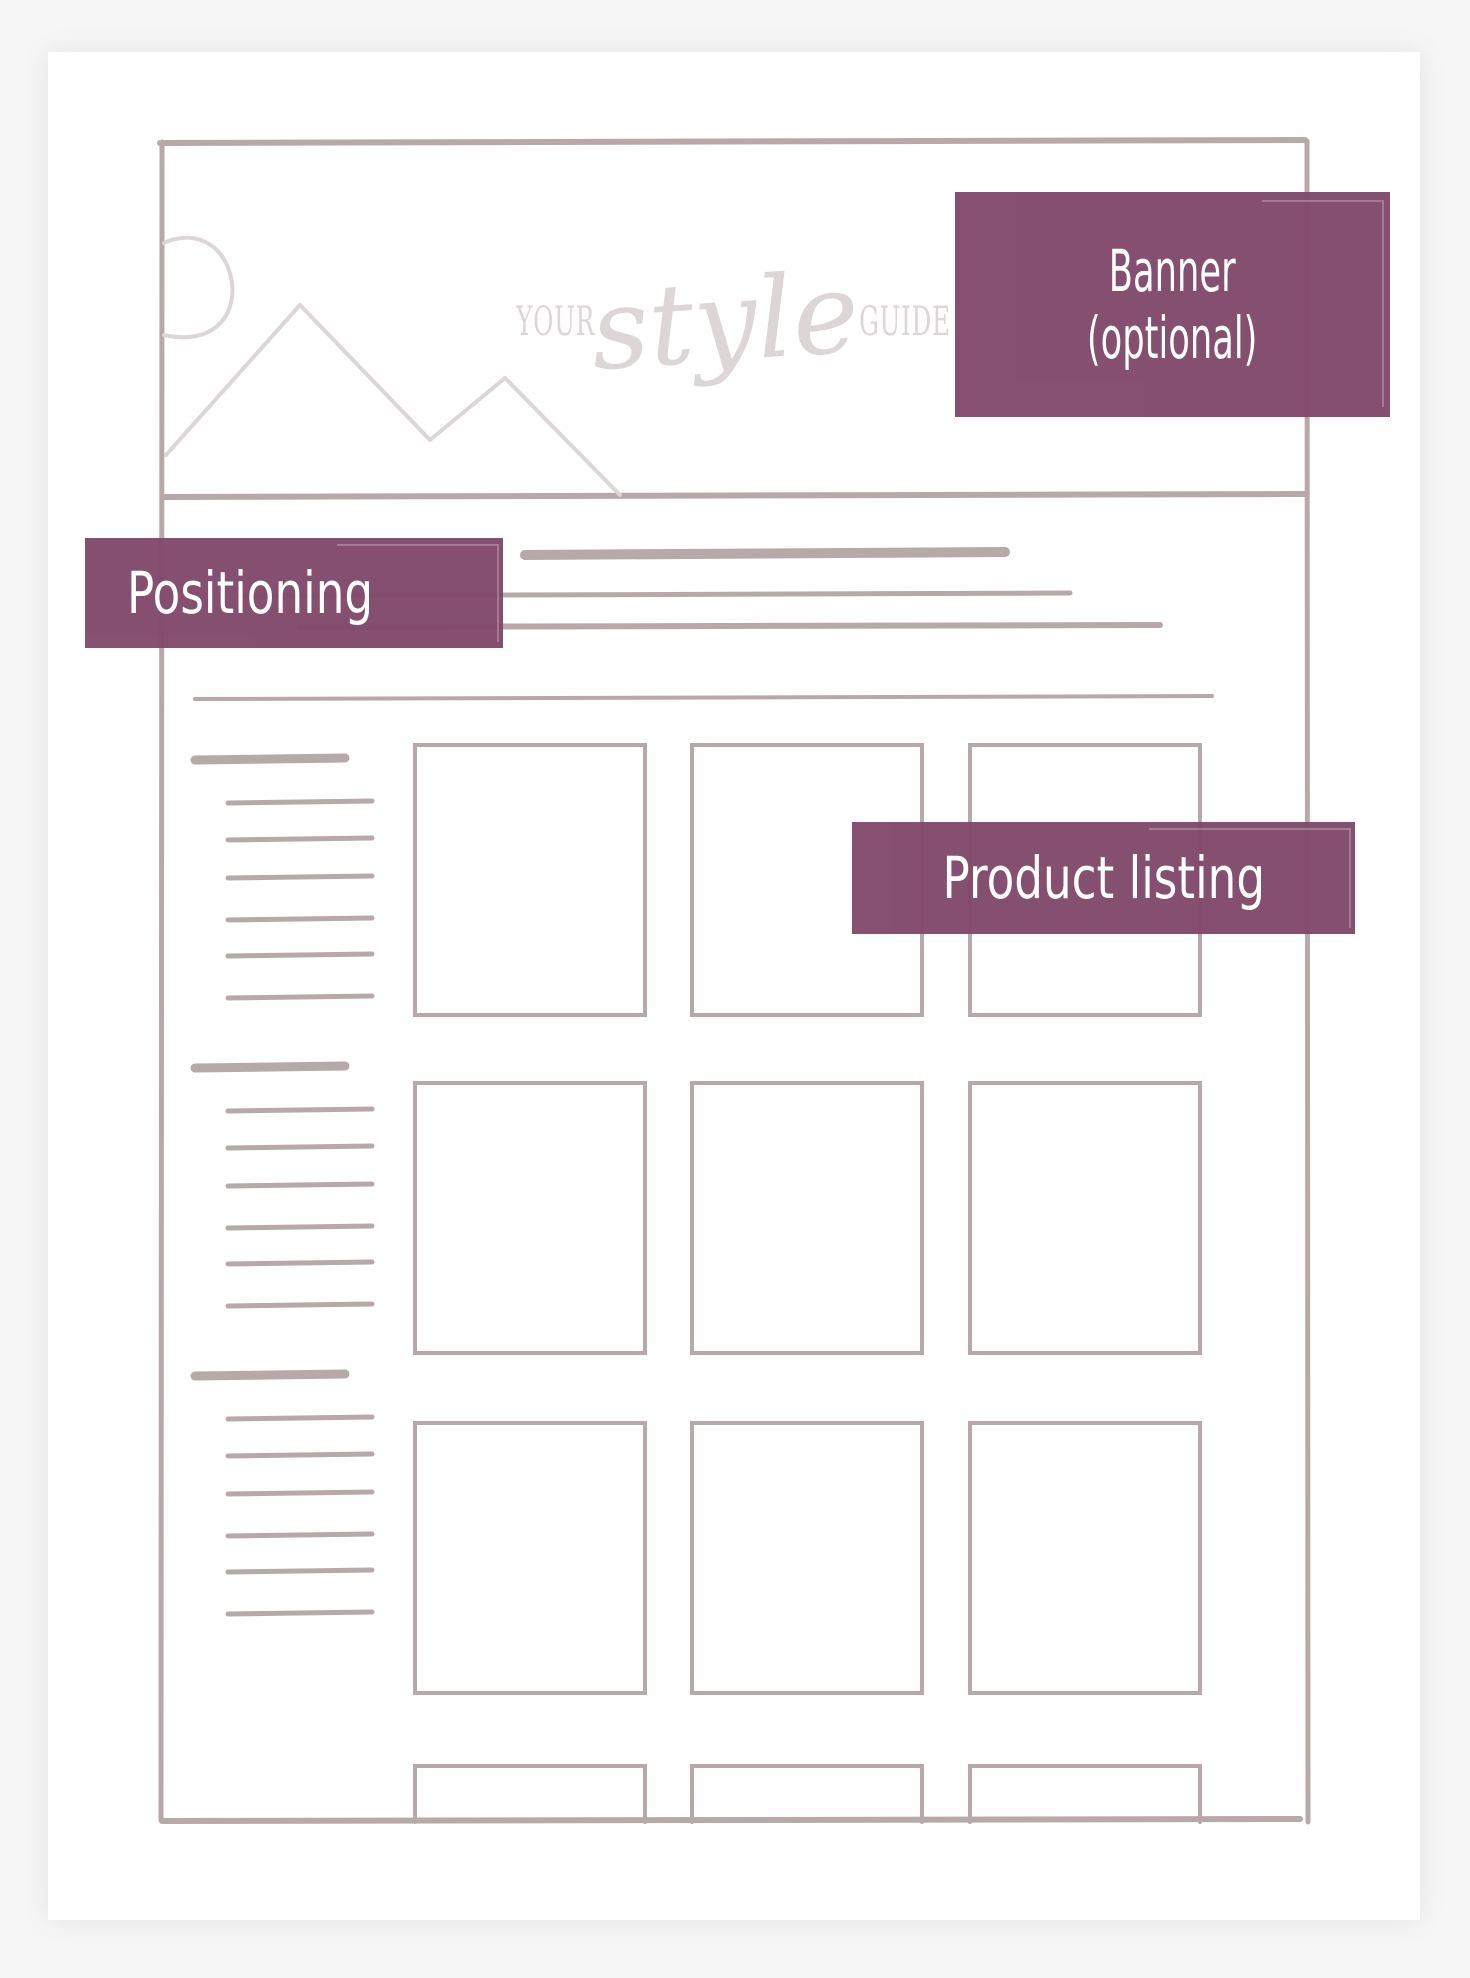 The width and height of the screenshot is (1470, 1978). Describe the element at coordinates (734, 495) in the screenshot. I see `banner-divider` at that location.